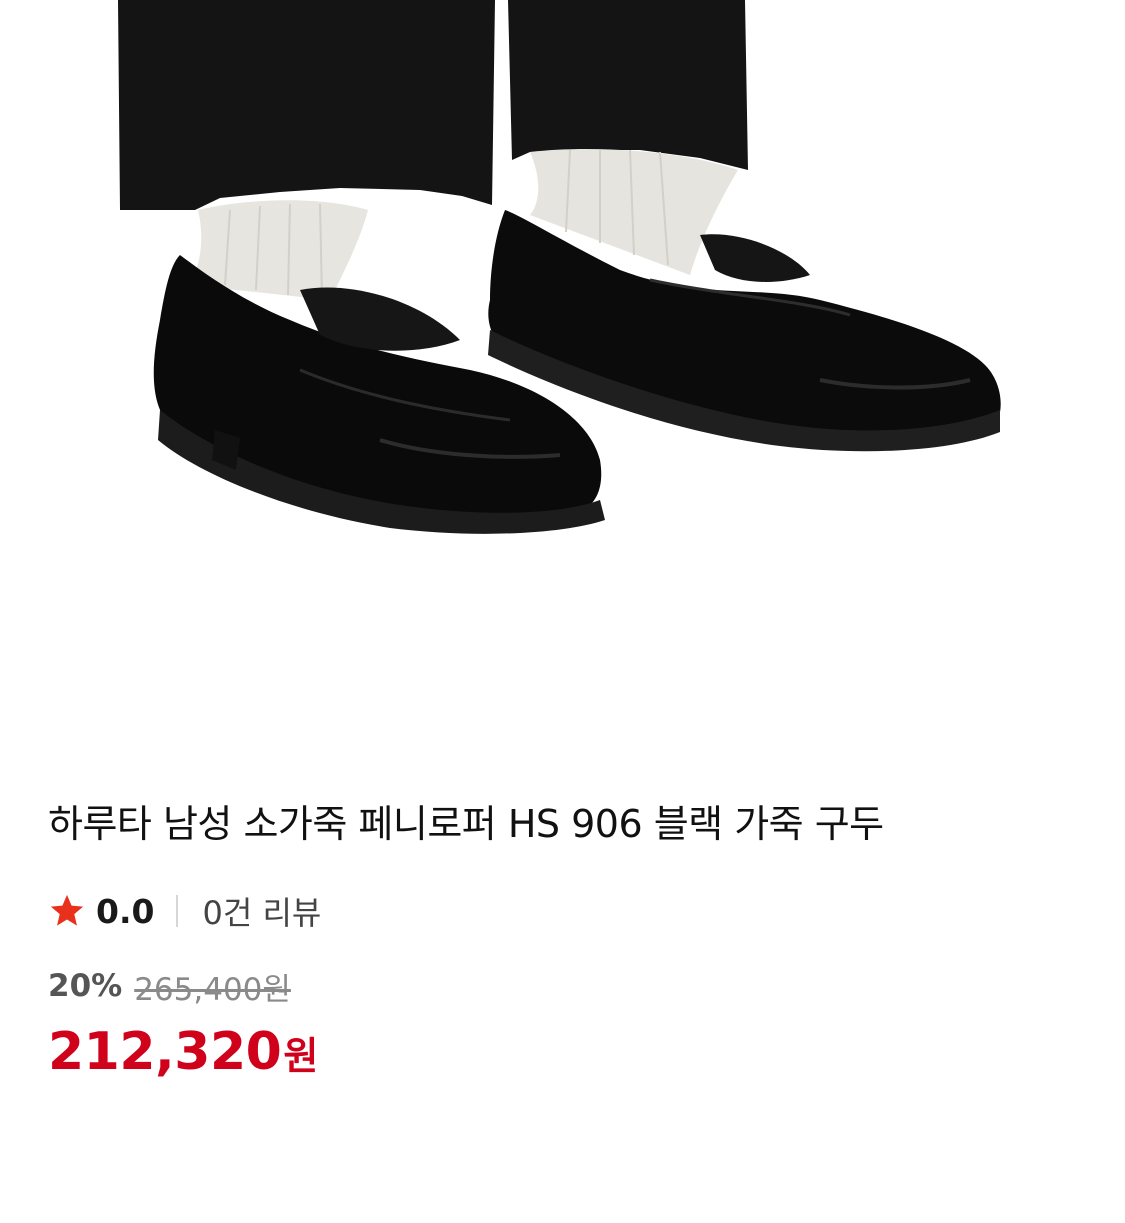  I want to click on original-price-row: 20% 265,400원, so click(563, 986).